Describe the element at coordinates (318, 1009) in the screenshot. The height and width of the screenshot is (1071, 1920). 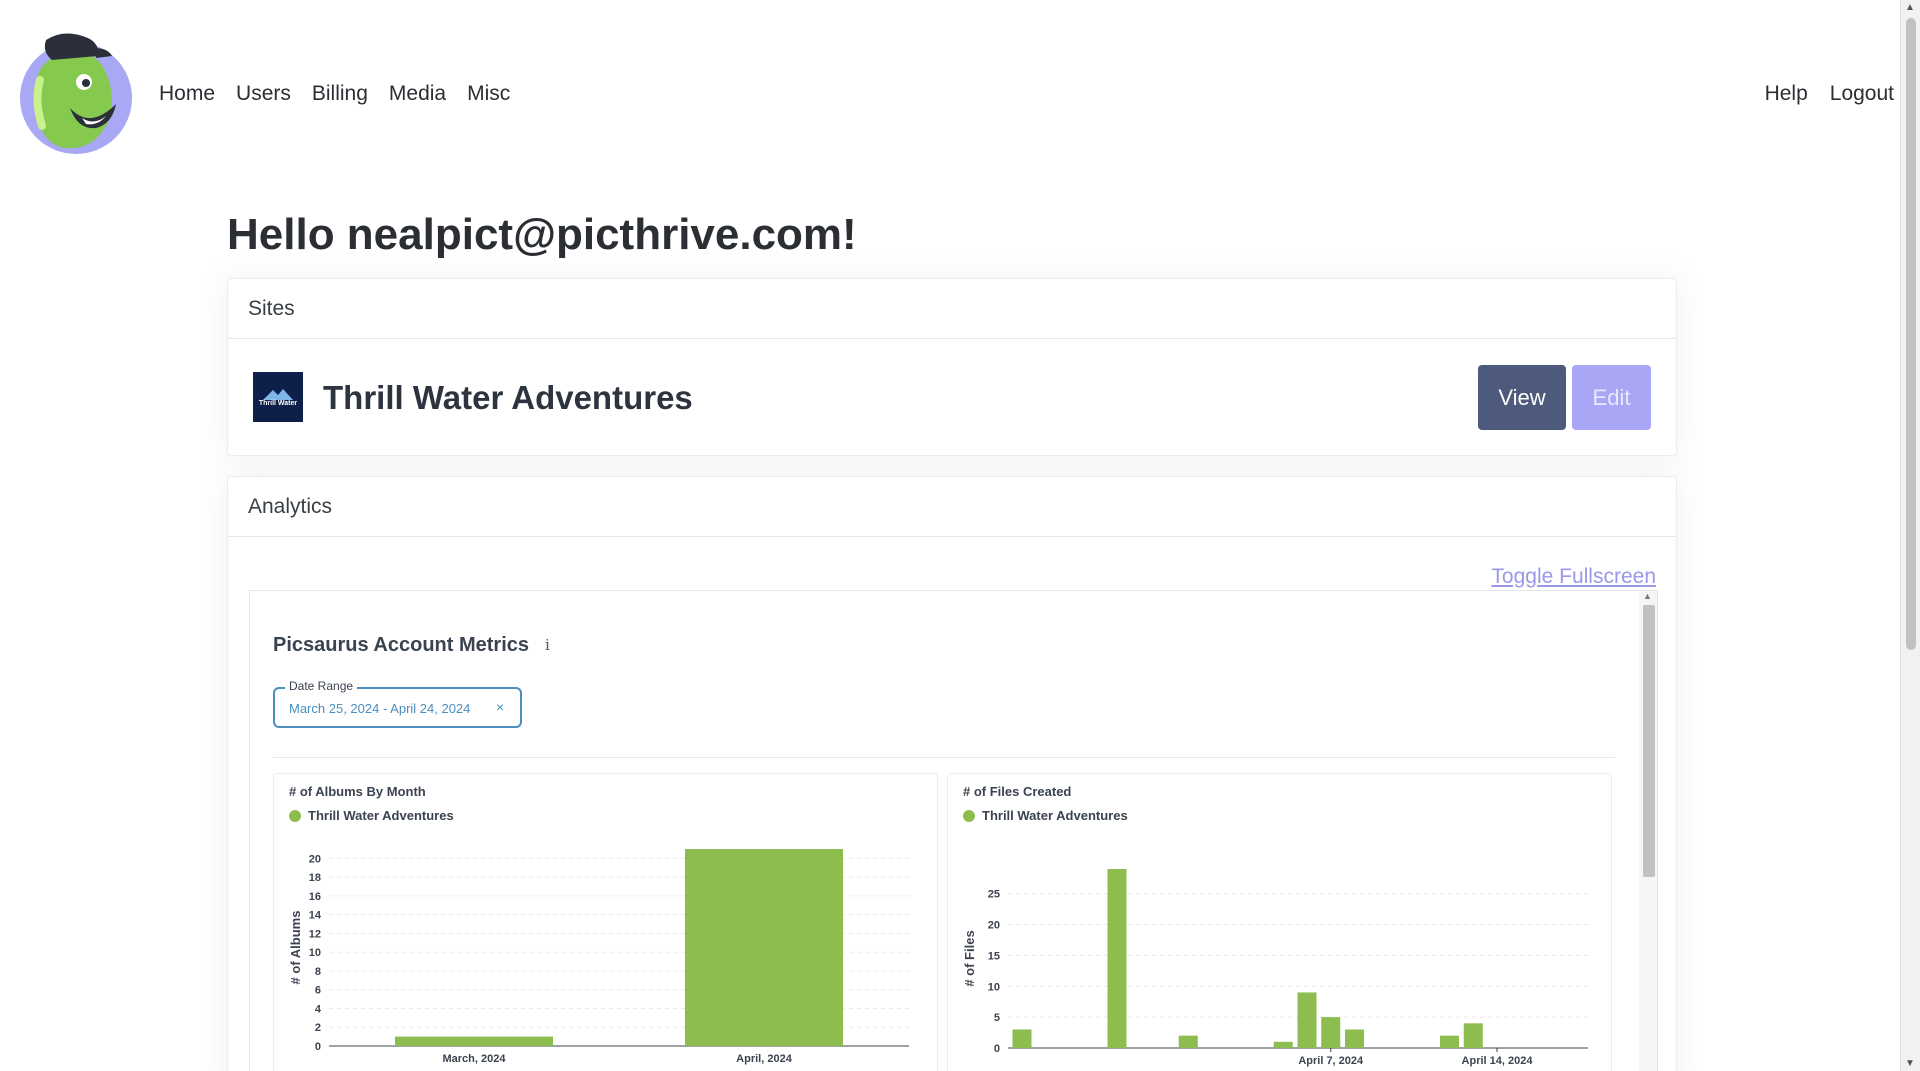
I see `y-tick-label: 4` at that location.